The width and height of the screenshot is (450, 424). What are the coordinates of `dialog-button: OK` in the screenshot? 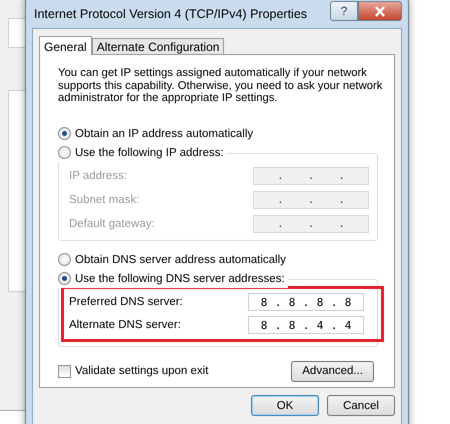 It's located at (285, 405).